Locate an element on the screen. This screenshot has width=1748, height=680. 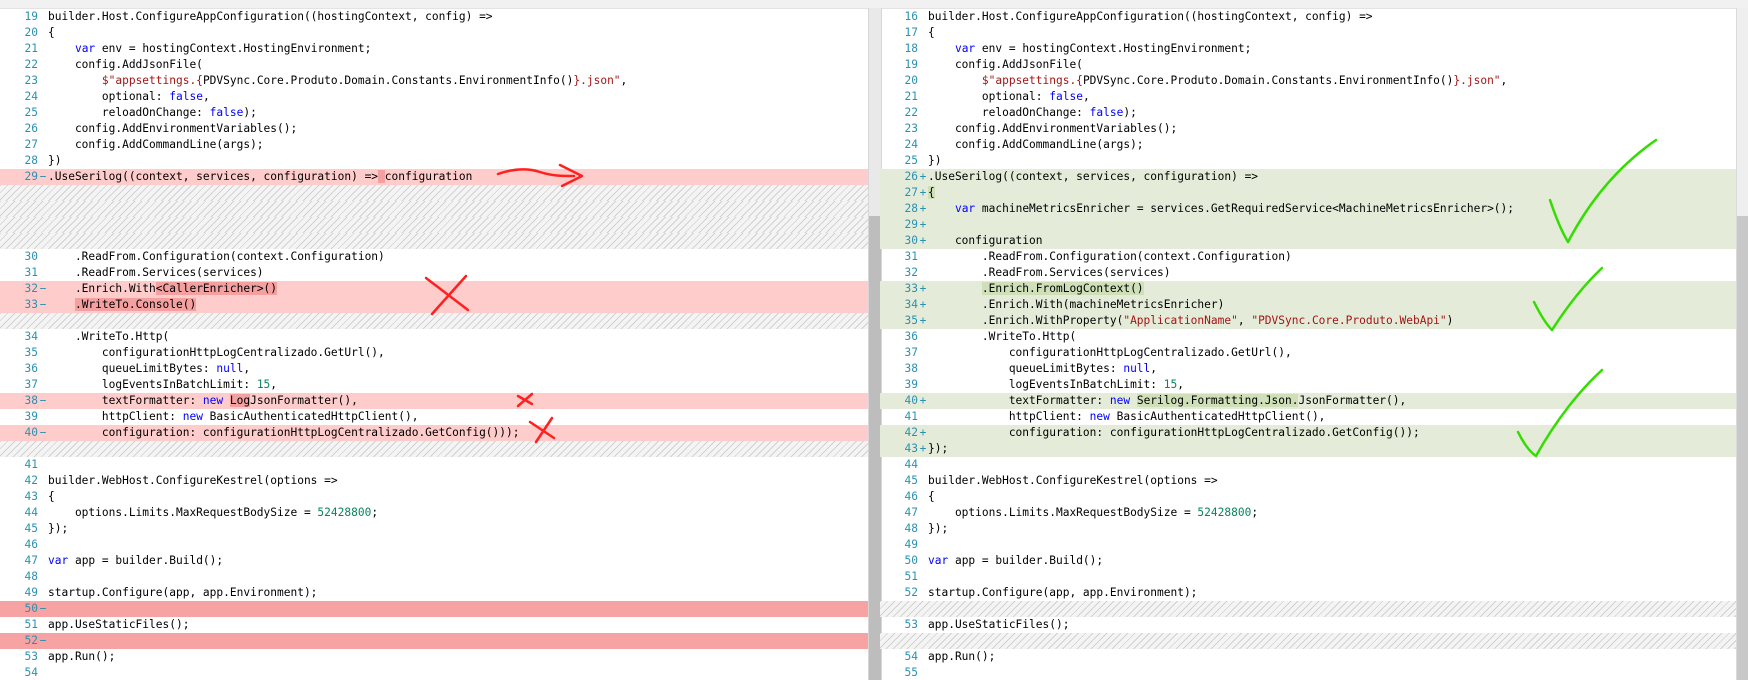
modified-code-line: 34 + .Enrich.With(machineMetricsEnricher) is located at coordinates (1314, 305).